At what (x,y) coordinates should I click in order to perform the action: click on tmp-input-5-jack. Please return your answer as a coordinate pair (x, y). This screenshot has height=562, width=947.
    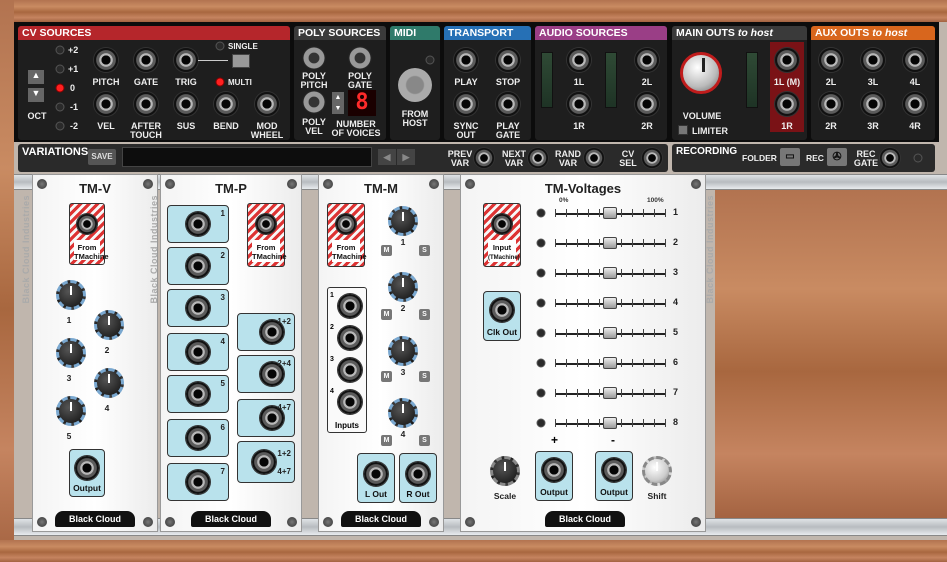
    Looking at the image, I should click on (198, 394).